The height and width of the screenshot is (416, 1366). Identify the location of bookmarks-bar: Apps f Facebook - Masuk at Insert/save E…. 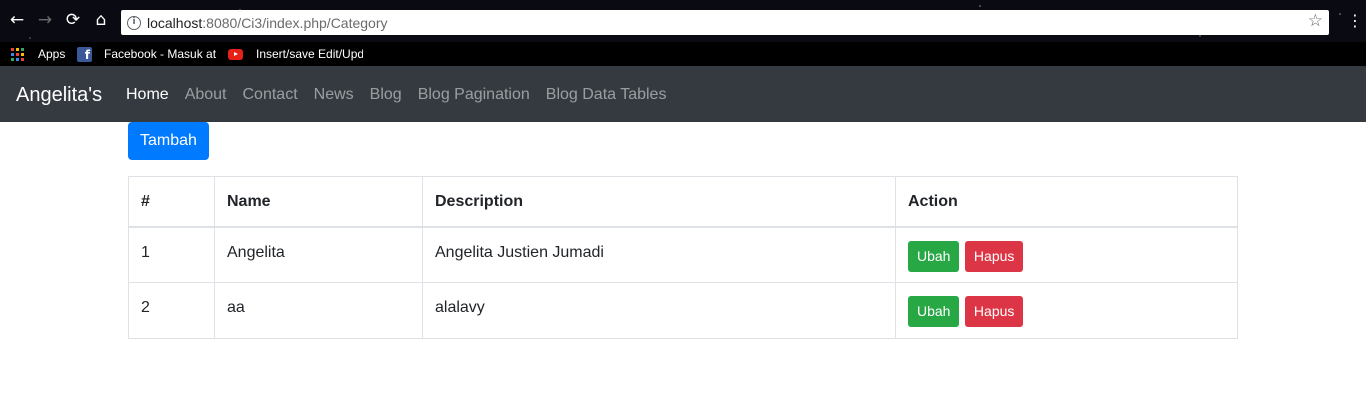
(683, 54).